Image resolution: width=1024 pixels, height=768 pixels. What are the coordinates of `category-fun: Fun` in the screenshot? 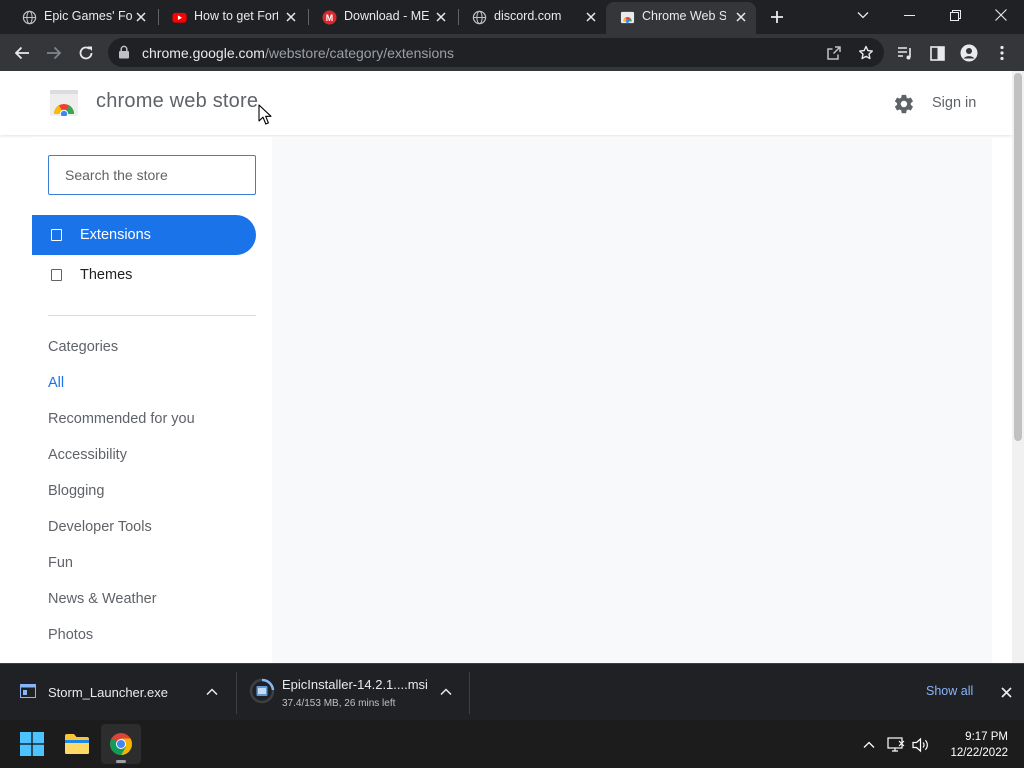 It's located at (60, 563).